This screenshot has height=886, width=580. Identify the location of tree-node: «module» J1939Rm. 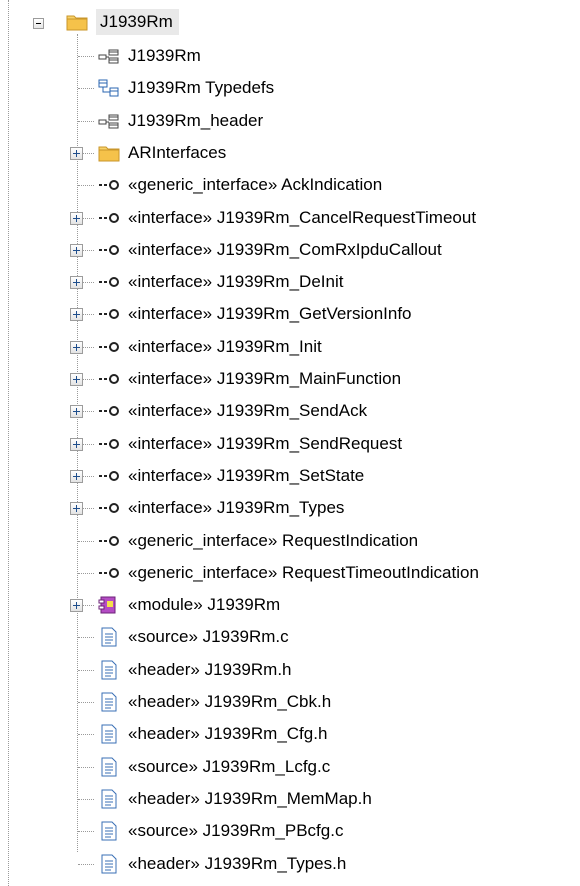
(290, 605).